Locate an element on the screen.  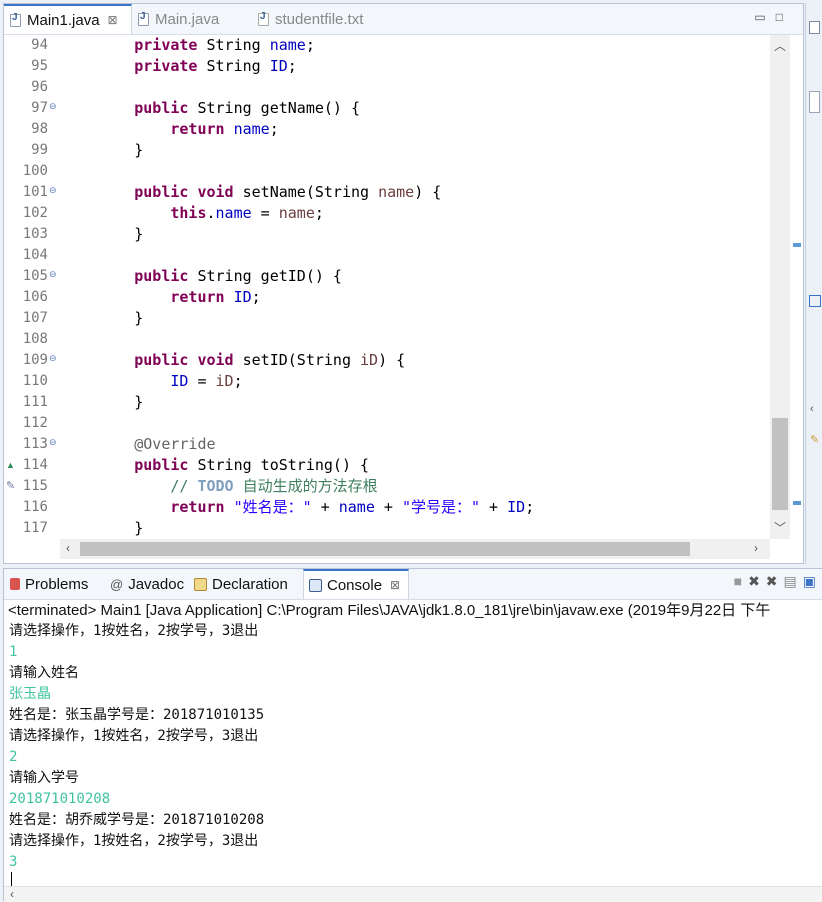
remove-launch-icon: ✖ is located at coordinates (757, 581).